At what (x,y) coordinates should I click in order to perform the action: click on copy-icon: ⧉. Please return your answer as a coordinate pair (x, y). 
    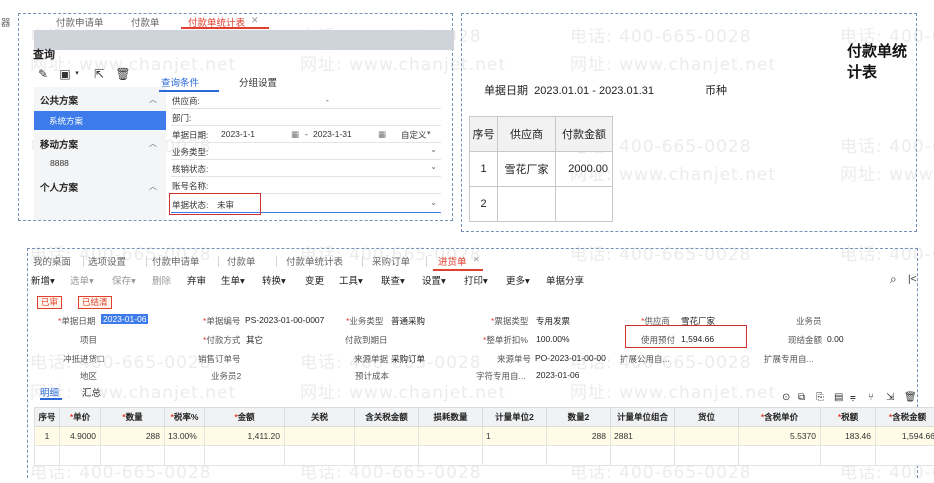
    Looking at the image, I should click on (801, 397).